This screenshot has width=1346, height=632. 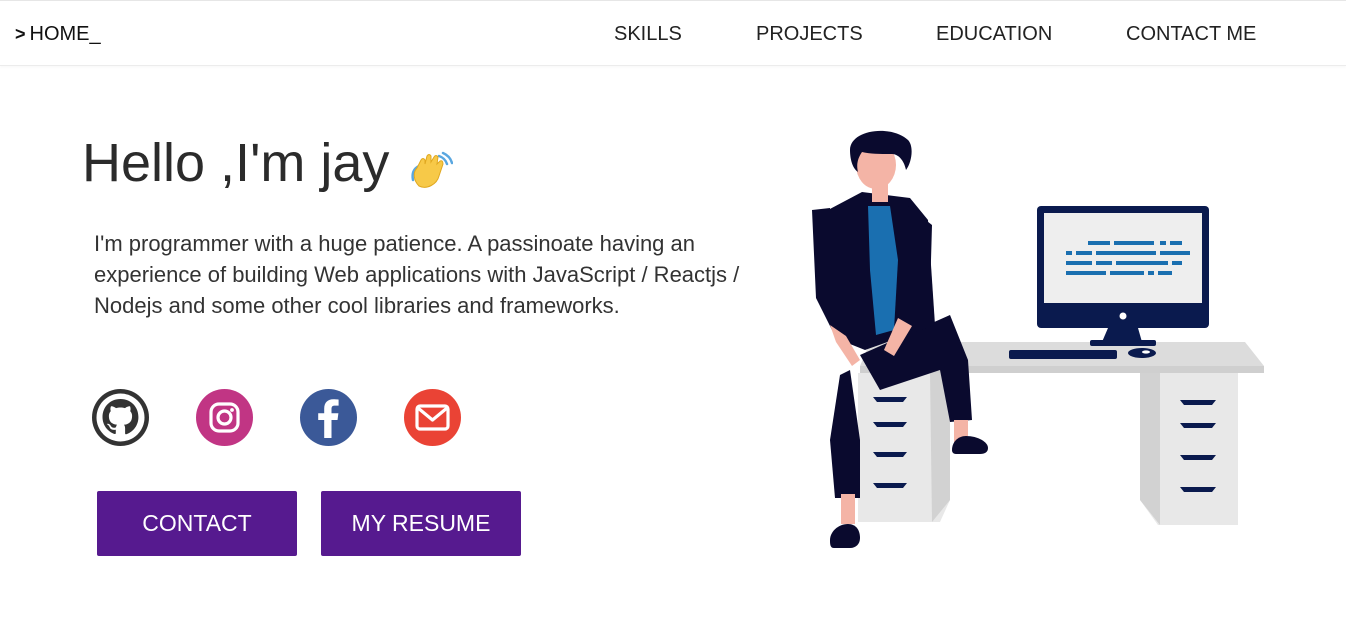 I want to click on nav-education-link: EDUCATION, so click(x=994, y=34).